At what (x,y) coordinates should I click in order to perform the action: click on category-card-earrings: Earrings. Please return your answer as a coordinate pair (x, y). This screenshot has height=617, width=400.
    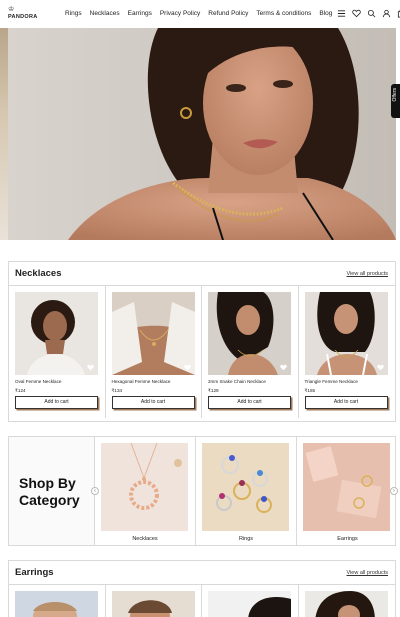
    Looking at the image, I should click on (347, 491).